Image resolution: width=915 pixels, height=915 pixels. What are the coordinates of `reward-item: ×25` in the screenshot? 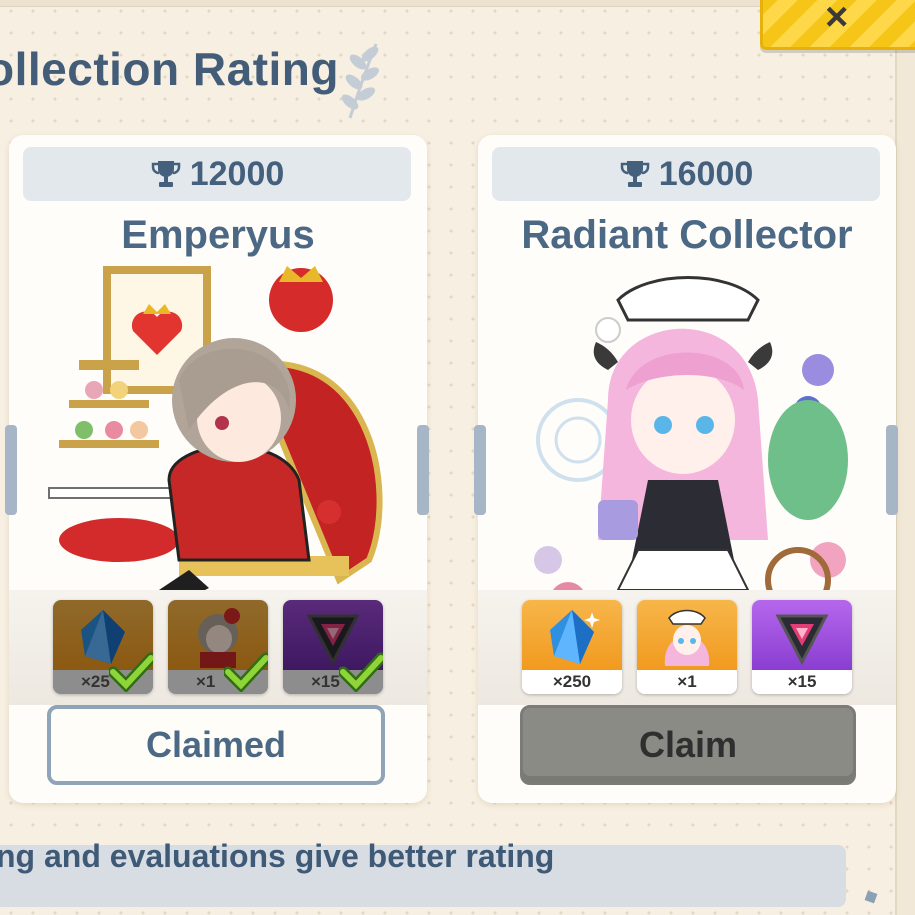 It's located at (103, 647).